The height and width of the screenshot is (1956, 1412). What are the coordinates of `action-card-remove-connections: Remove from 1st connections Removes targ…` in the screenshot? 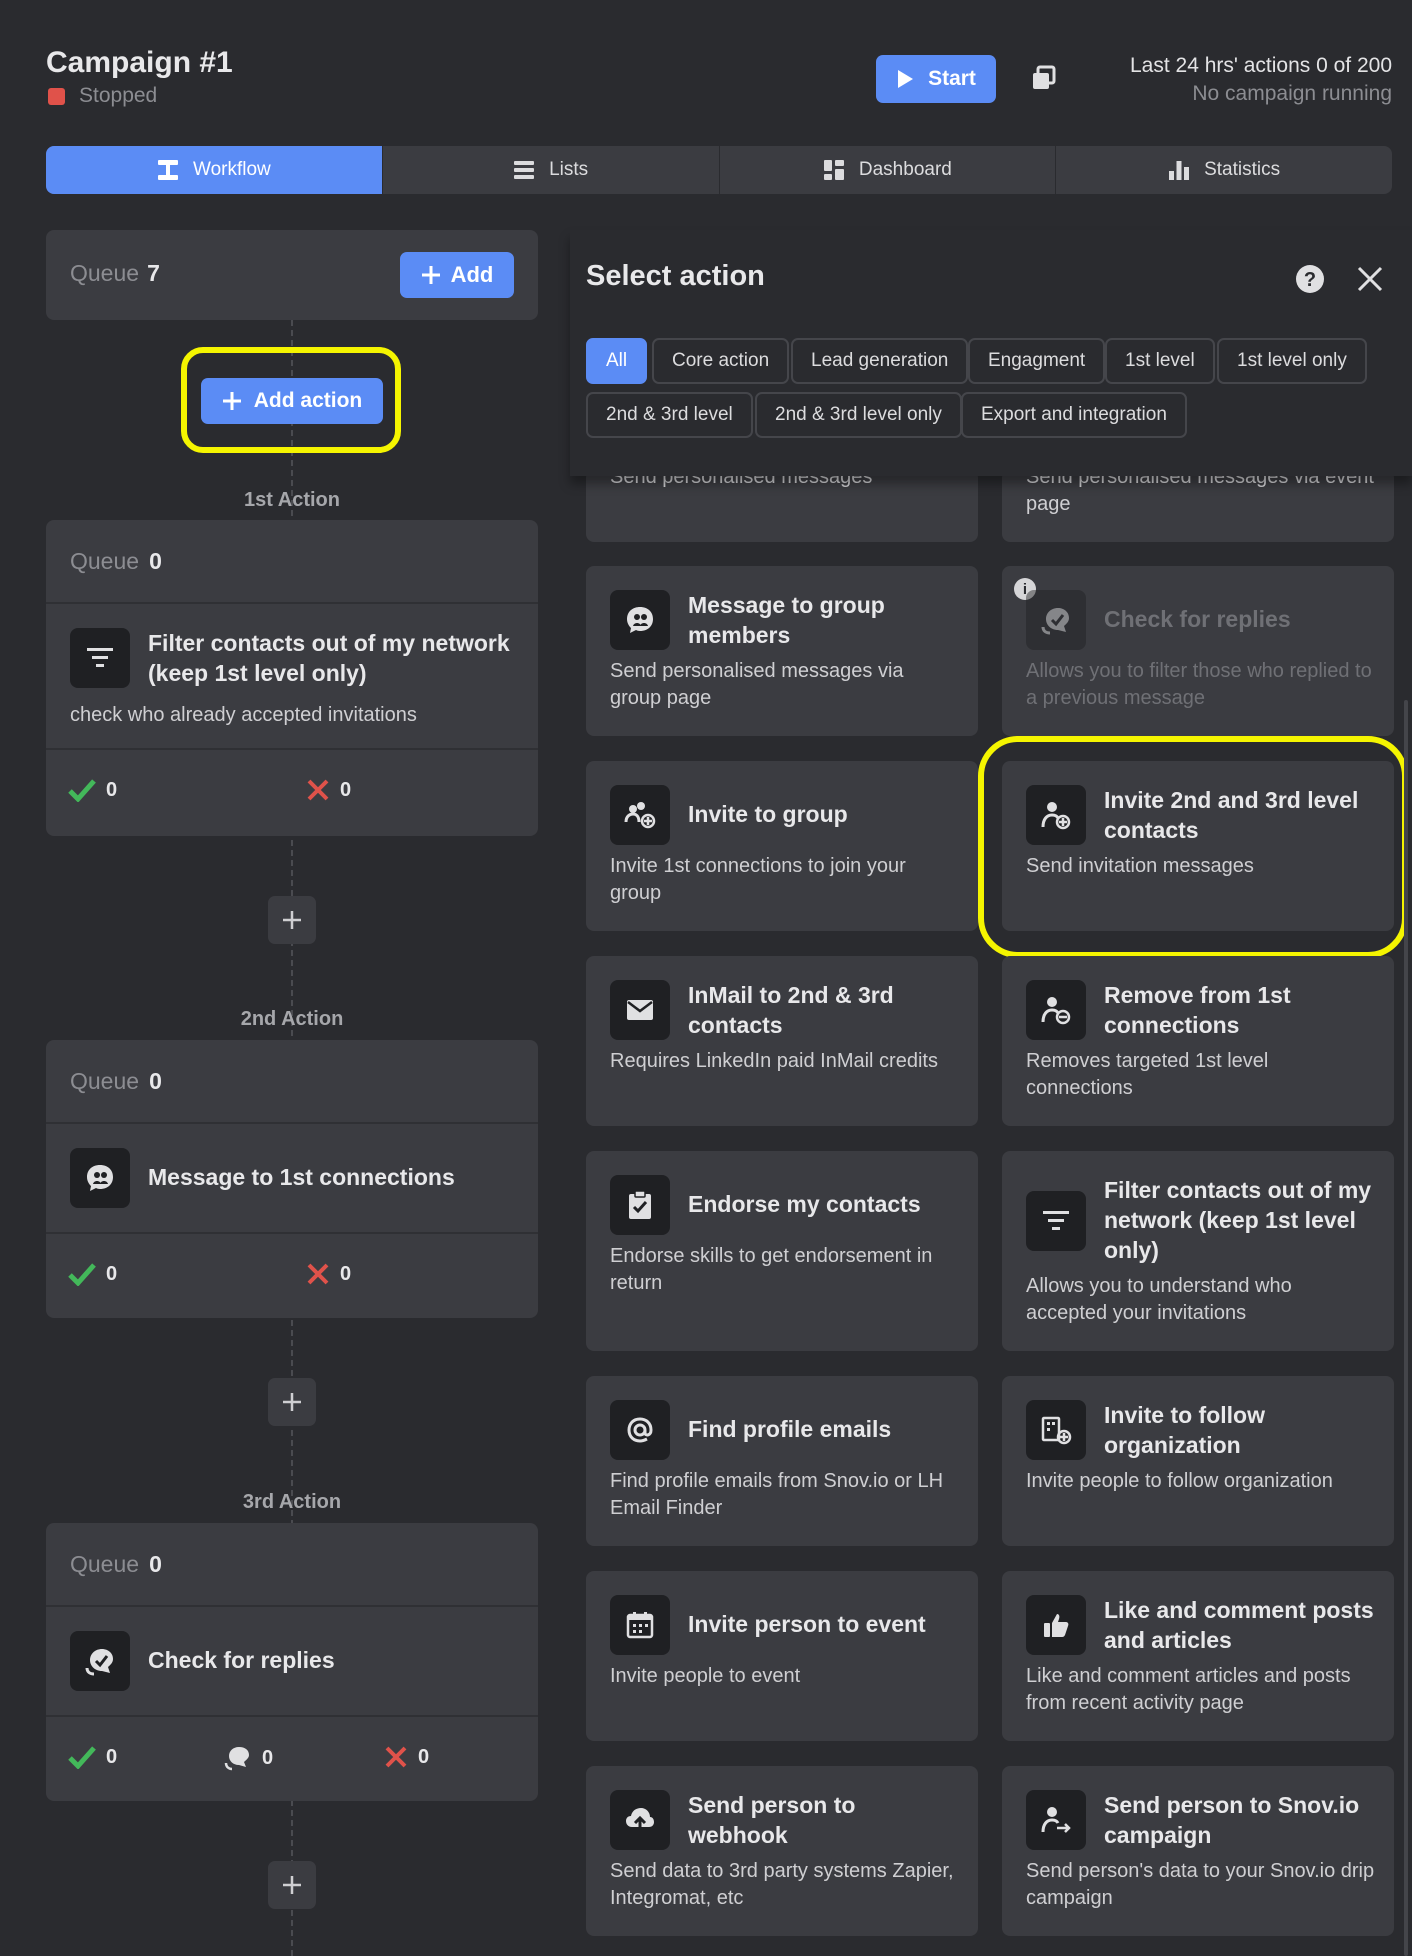 It's located at (1198, 1041).